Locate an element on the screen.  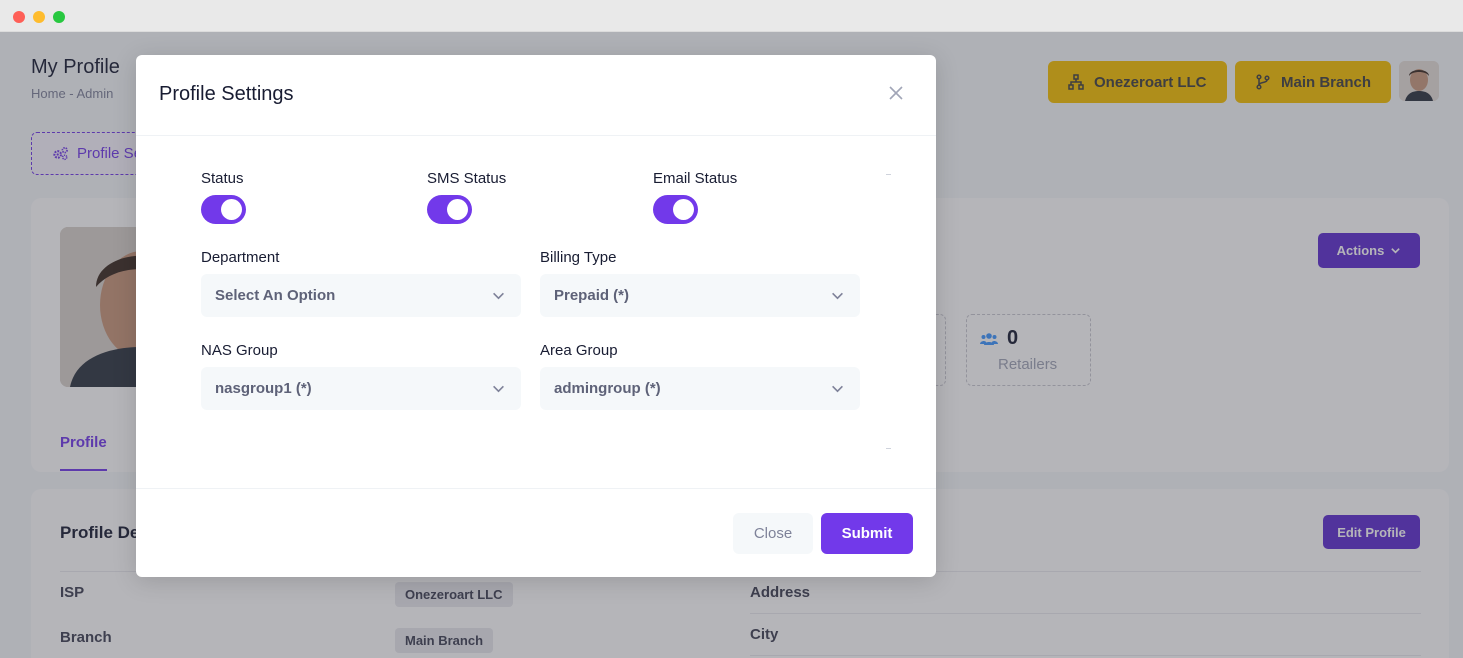
sms-status-toggle is located at coordinates (449, 209).